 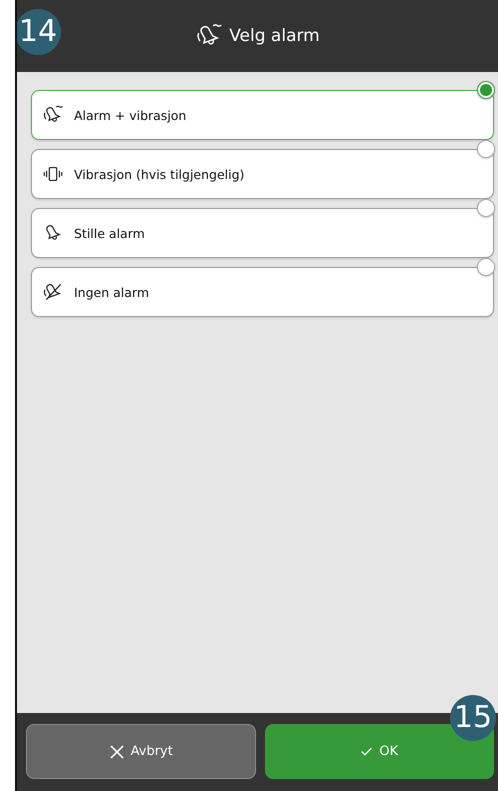 I want to click on option-label: Vibrasjon (hvis tilgjengelig), so click(x=159, y=174).